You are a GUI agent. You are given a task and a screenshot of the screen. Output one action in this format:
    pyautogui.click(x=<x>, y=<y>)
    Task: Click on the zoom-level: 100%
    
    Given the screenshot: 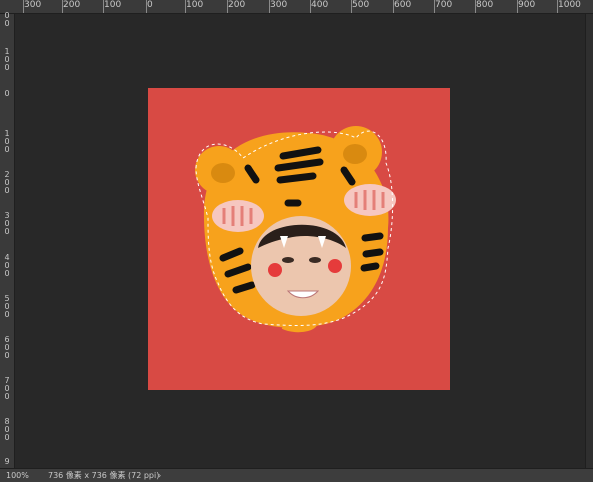 What is the action you would take?
    pyautogui.click(x=21, y=475)
    